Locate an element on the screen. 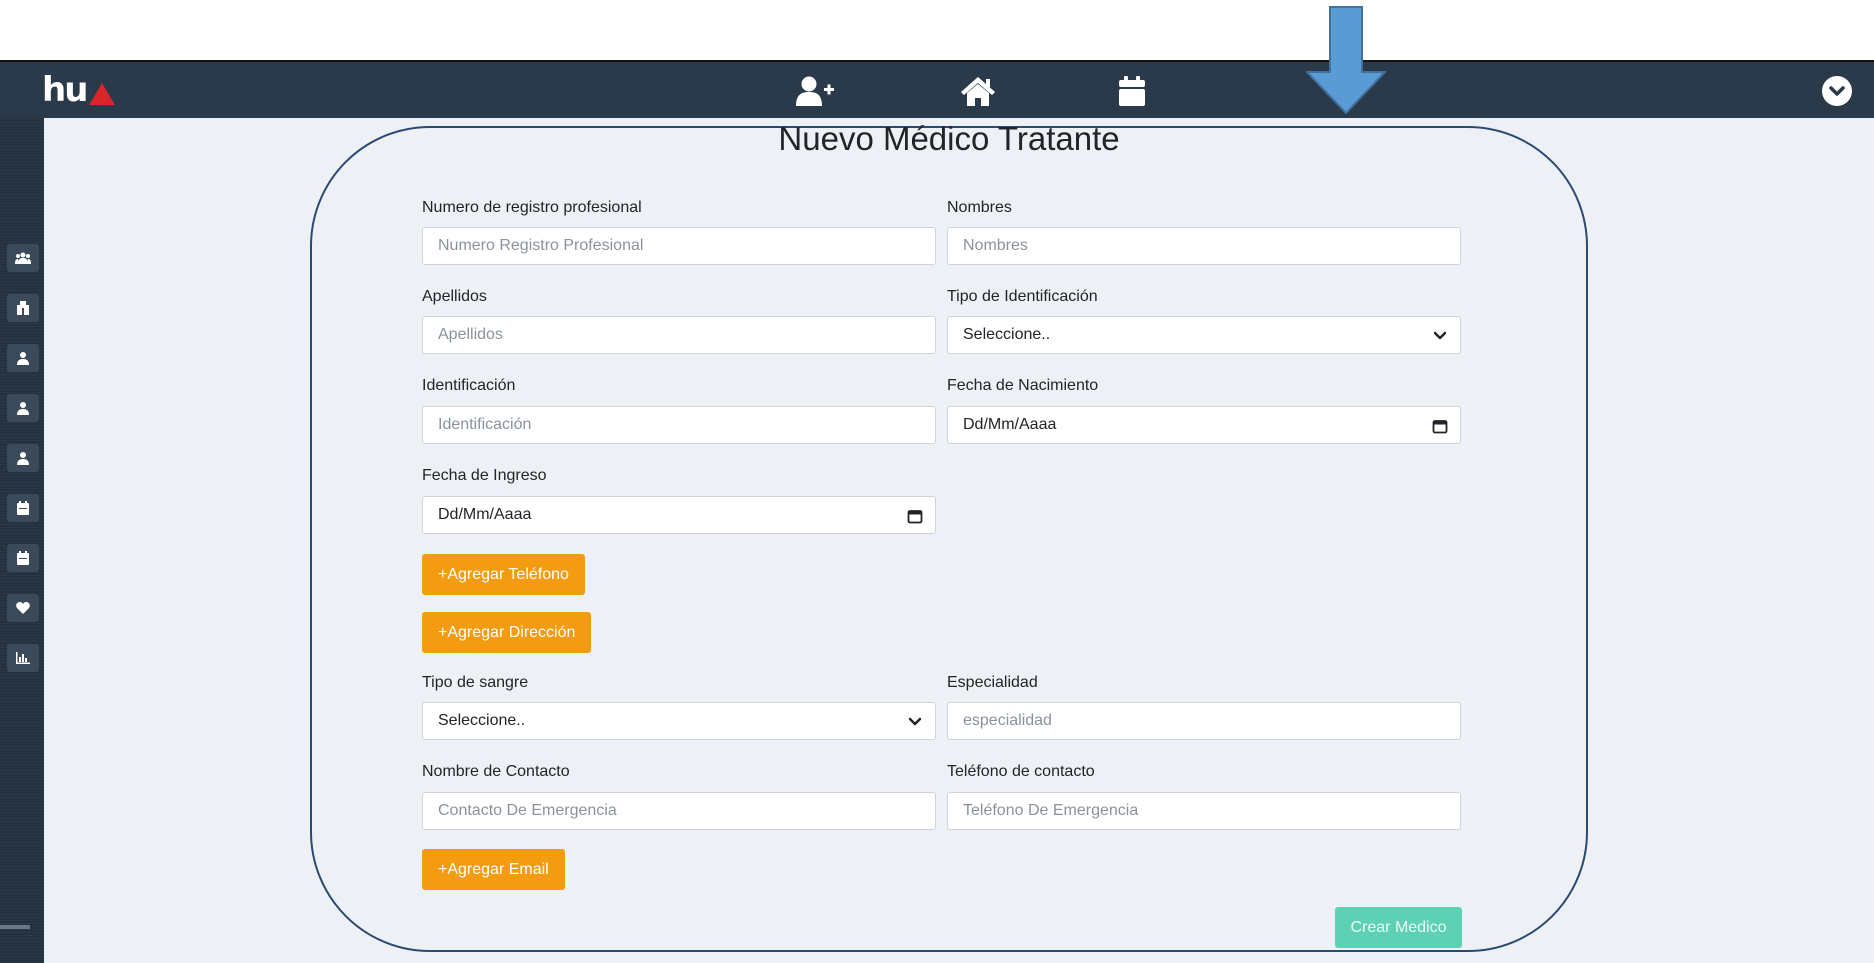 The height and width of the screenshot is (963, 1874). fecha-nacimiento-label: Fecha de Nacimiento is located at coordinates (1023, 385).